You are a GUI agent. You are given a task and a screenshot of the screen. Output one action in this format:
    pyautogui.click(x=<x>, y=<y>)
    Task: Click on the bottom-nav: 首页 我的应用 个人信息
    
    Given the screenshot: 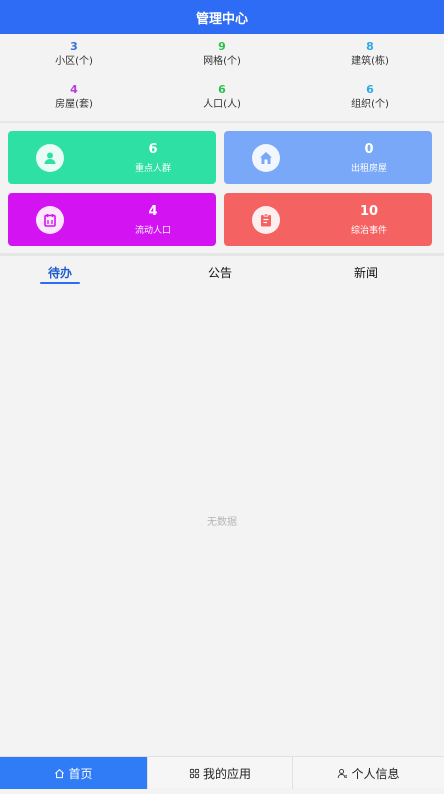 What is the action you would take?
    pyautogui.click(x=222, y=772)
    